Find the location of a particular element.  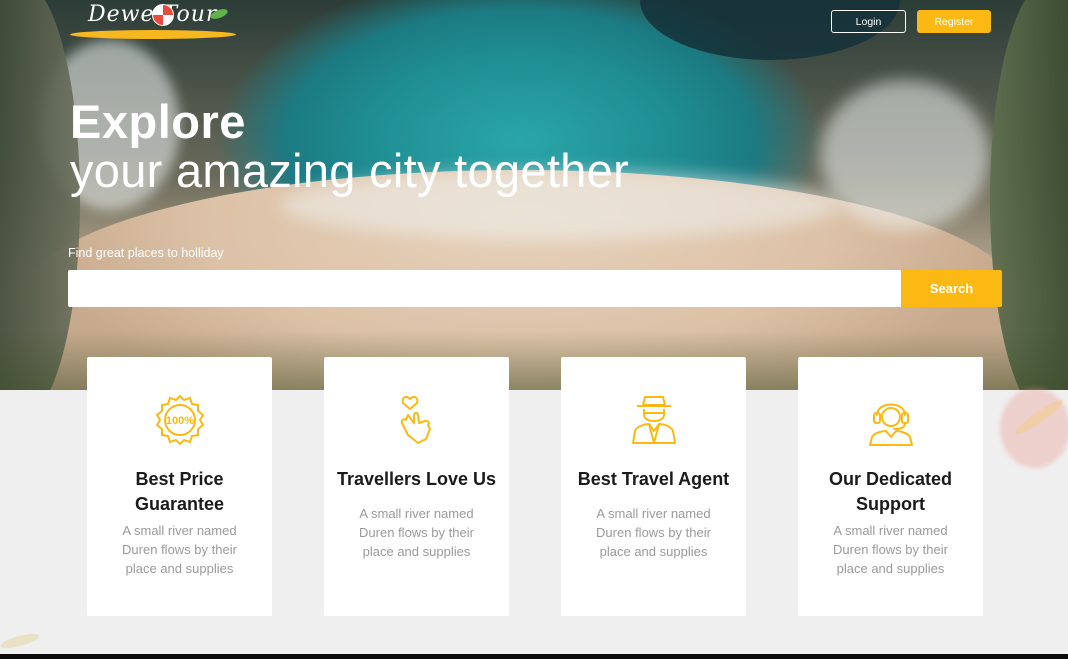

register-button: Register is located at coordinates (954, 21).